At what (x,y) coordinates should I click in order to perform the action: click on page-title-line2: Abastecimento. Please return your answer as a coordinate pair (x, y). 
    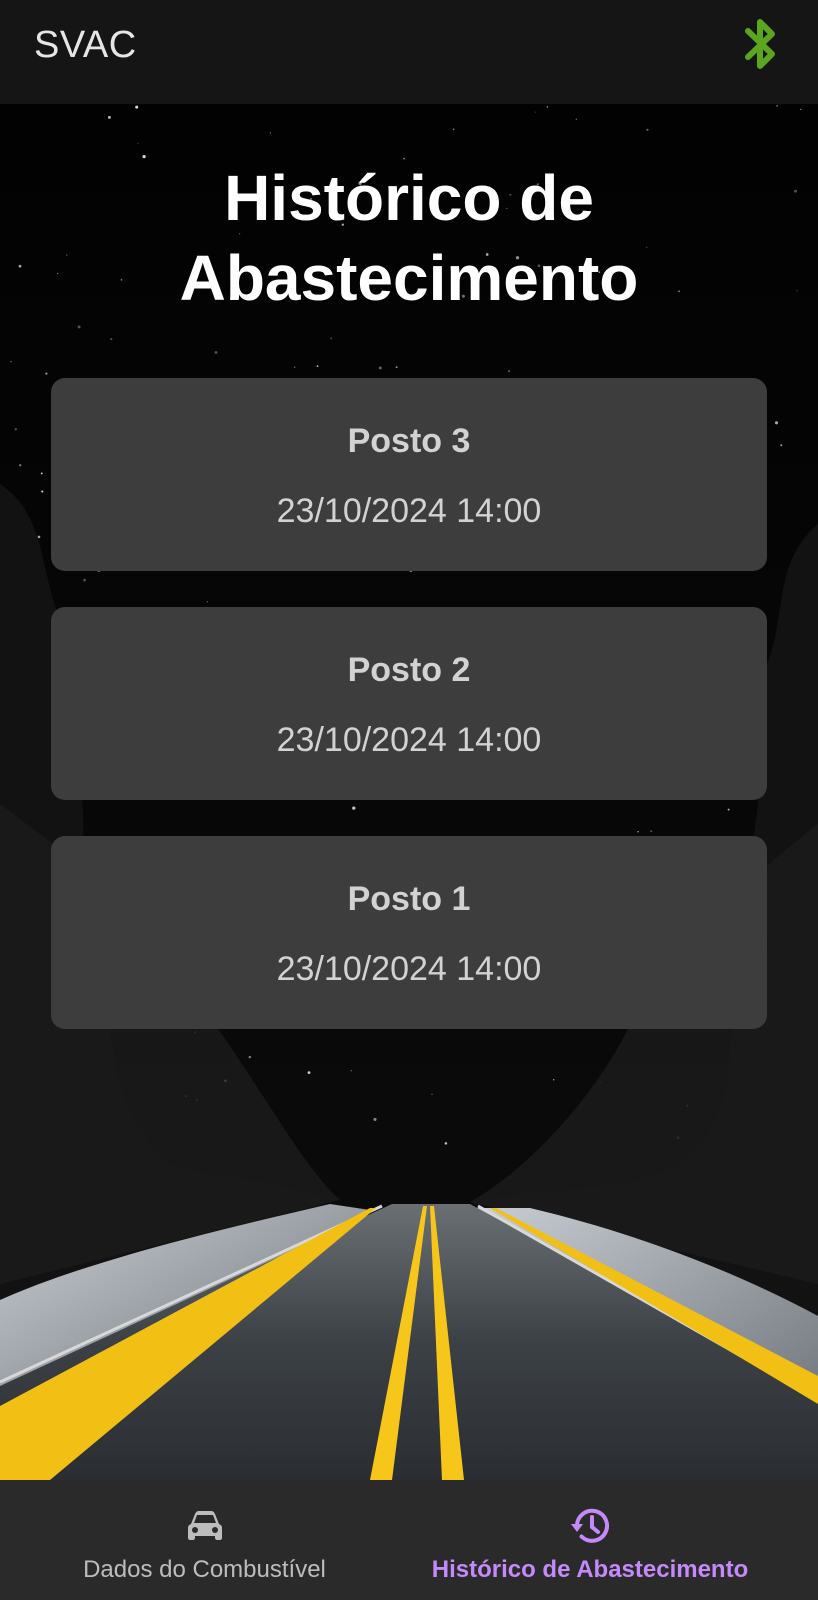
    Looking at the image, I should click on (409, 278).